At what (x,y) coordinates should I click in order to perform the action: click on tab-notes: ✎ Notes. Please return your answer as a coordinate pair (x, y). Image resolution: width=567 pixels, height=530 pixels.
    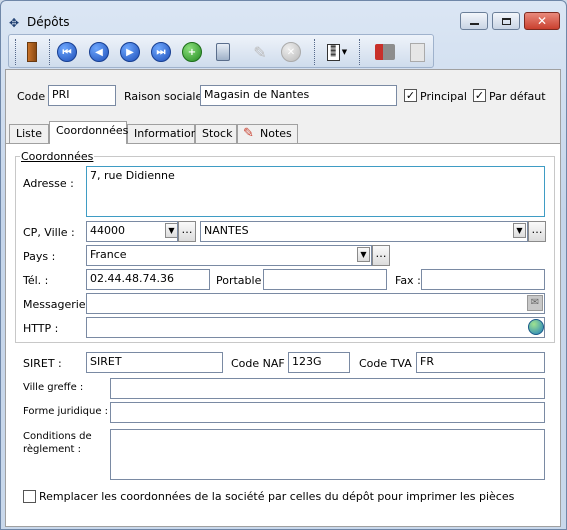
    Looking at the image, I should click on (267, 133).